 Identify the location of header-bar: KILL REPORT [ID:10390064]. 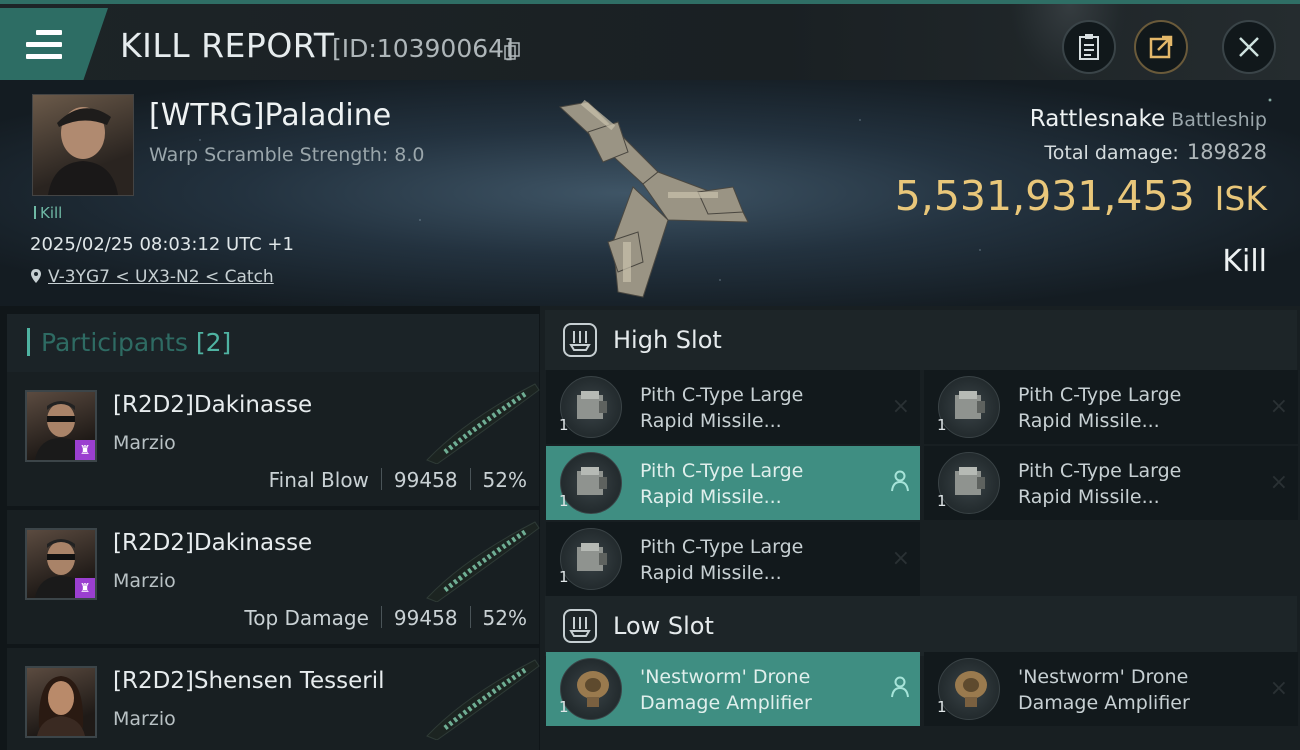
(650, 42).